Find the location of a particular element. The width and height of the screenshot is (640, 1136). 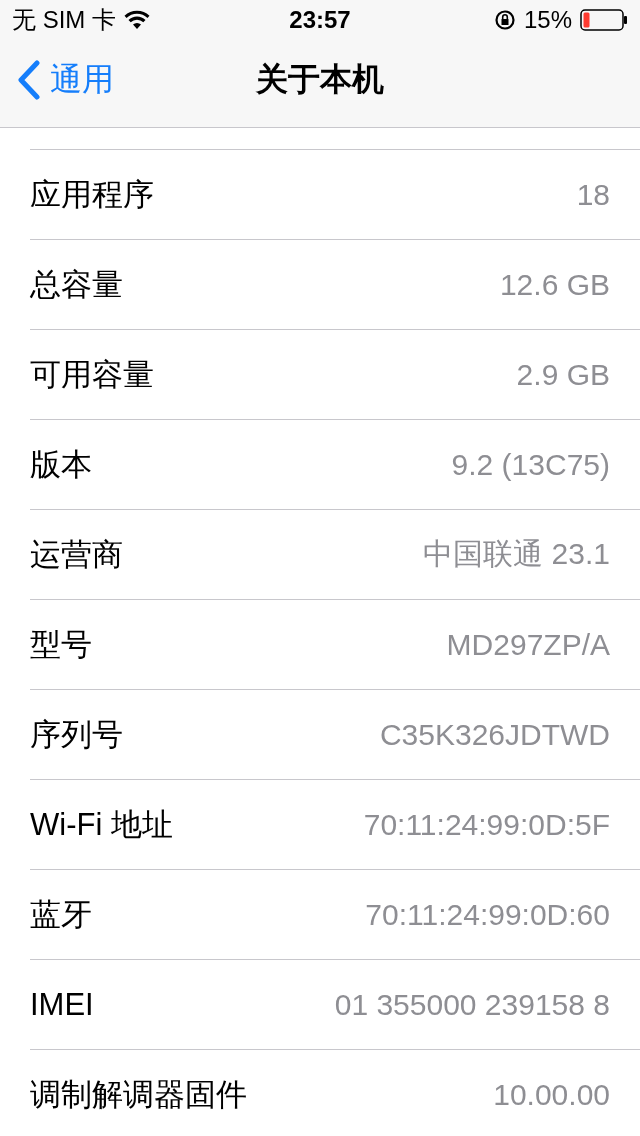

row-value: 中国联通 23.1 is located at coordinates (516, 554).